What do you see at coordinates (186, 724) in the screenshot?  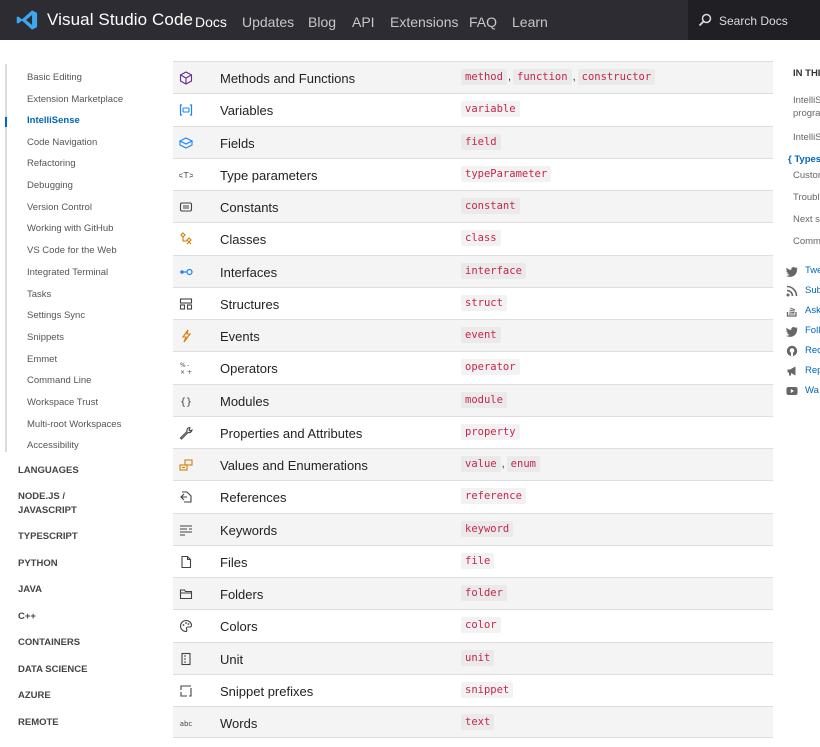 I see `text-icon: abc` at bounding box center [186, 724].